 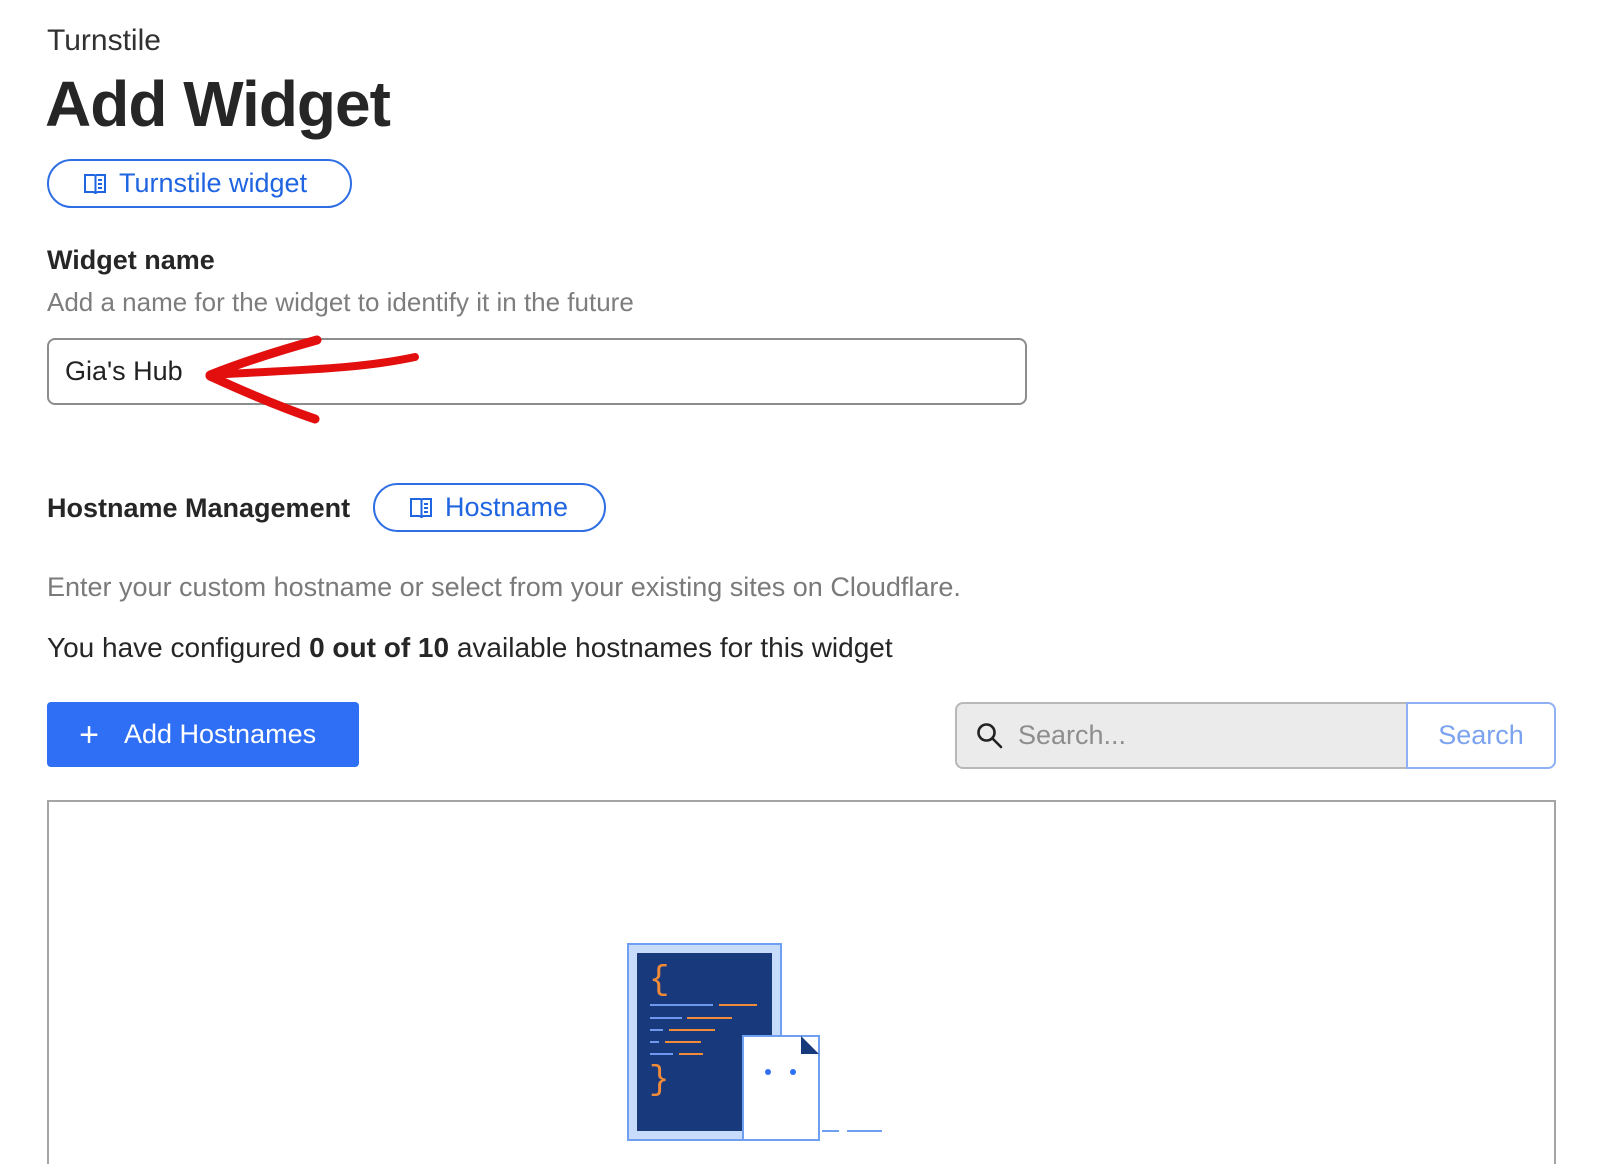 What do you see at coordinates (507, 507) in the screenshot?
I see `hostname-docs-label: Hostname` at bounding box center [507, 507].